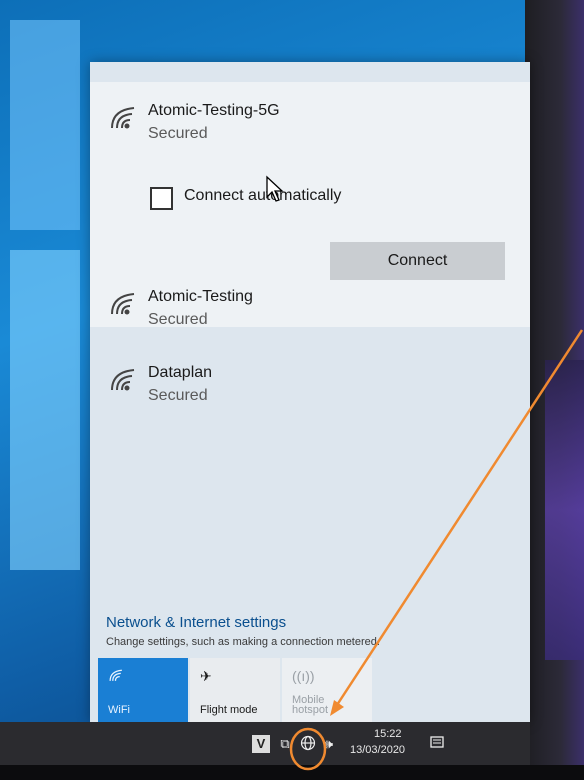 The height and width of the screenshot is (780, 584). I want to click on network-settings-link: Network & Internet settings, so click(196, 622).